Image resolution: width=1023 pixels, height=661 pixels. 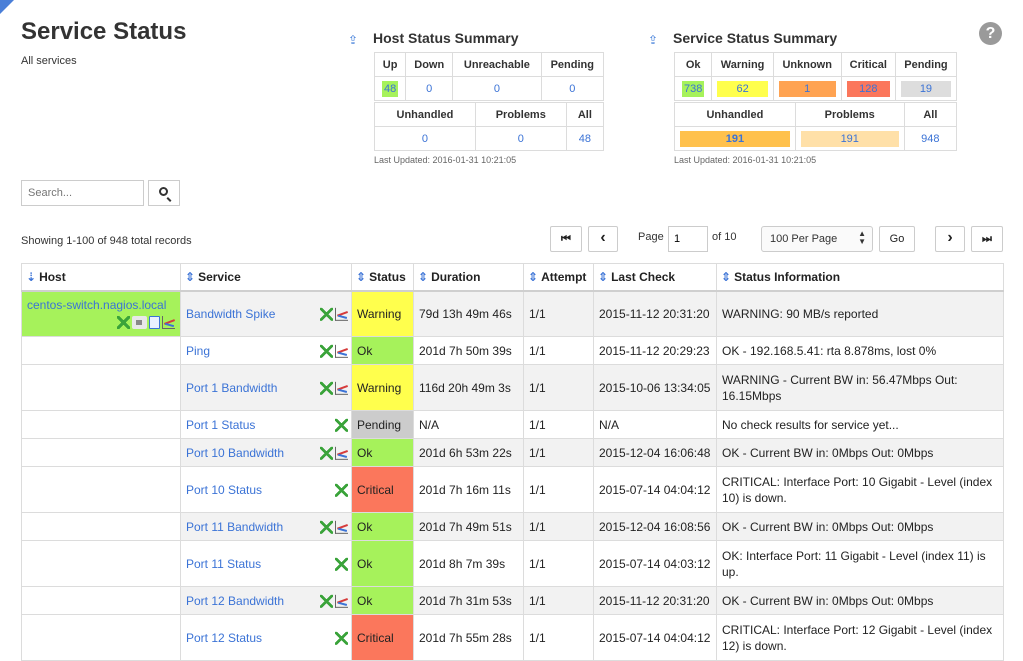 What do you see at coordinates (425, 139) in the screenshot?
I see `host-unhandled-count: 0` at bounding box center [425, 139].